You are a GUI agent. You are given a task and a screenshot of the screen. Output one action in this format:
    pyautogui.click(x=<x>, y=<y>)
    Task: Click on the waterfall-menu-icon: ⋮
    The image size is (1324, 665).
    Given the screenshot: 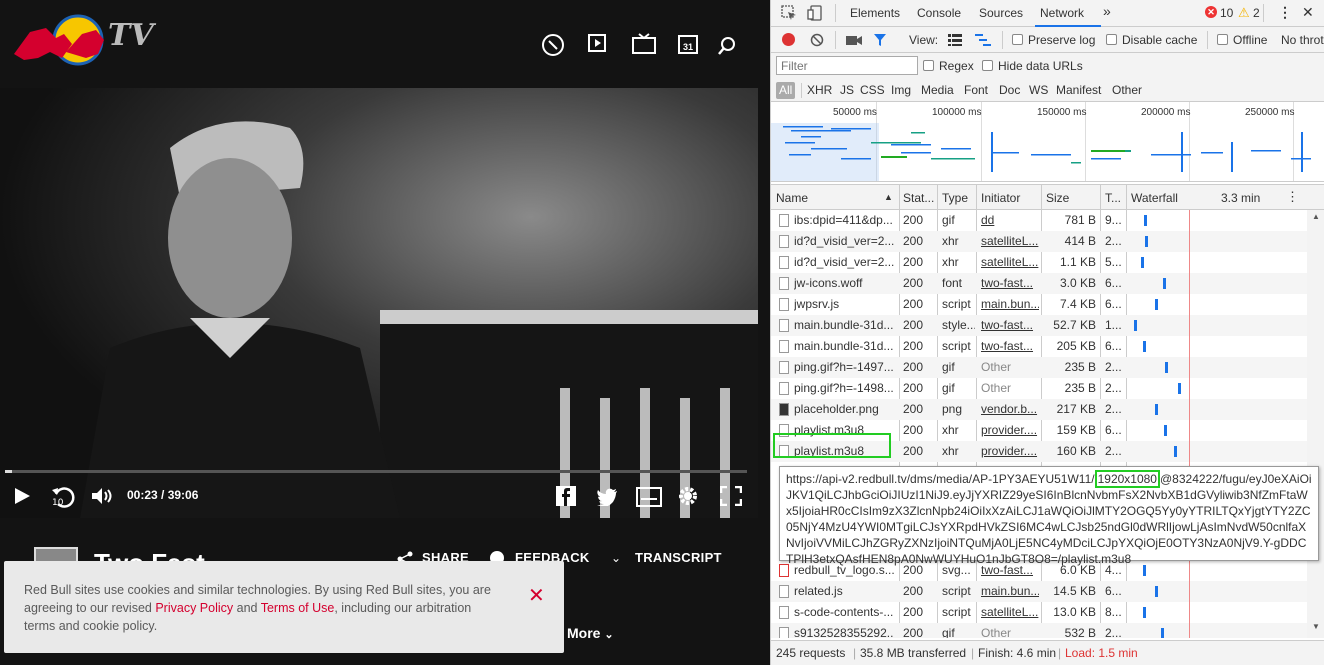 What is the action you would take?
    pyautogui.click(x=1292, y=197)
    